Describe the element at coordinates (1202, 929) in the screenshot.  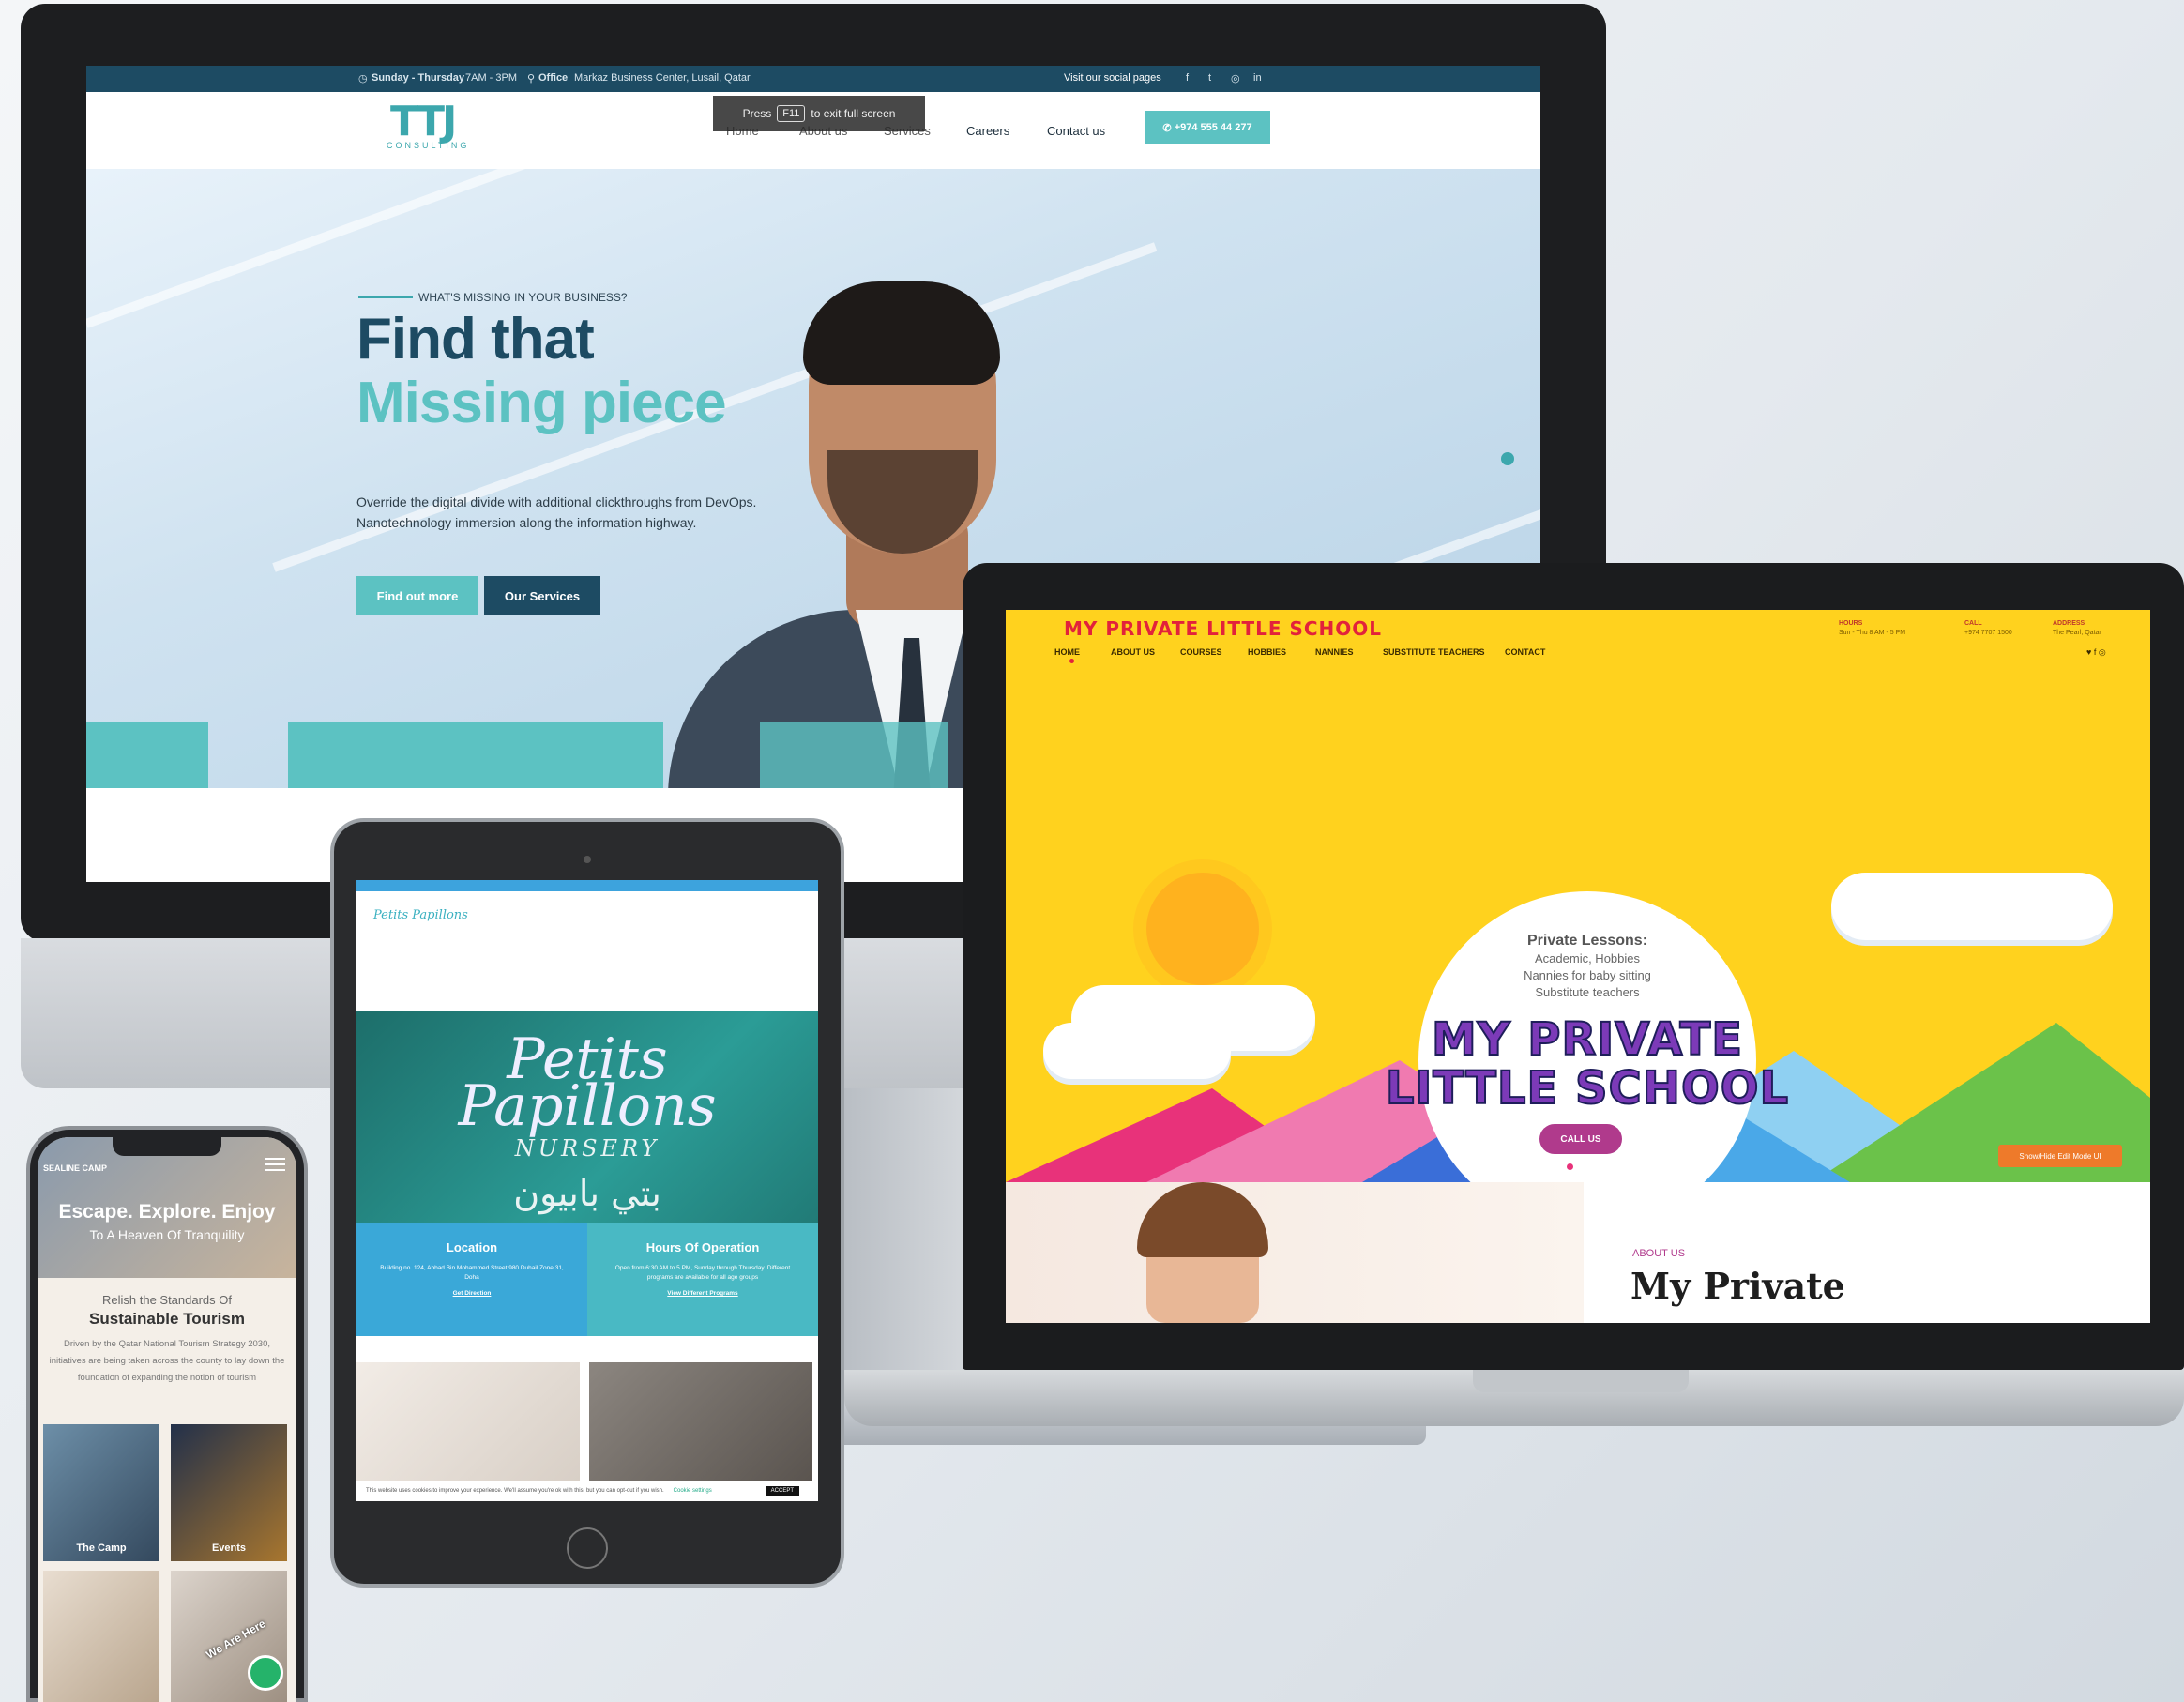
I see `sun-illustration` at that location.